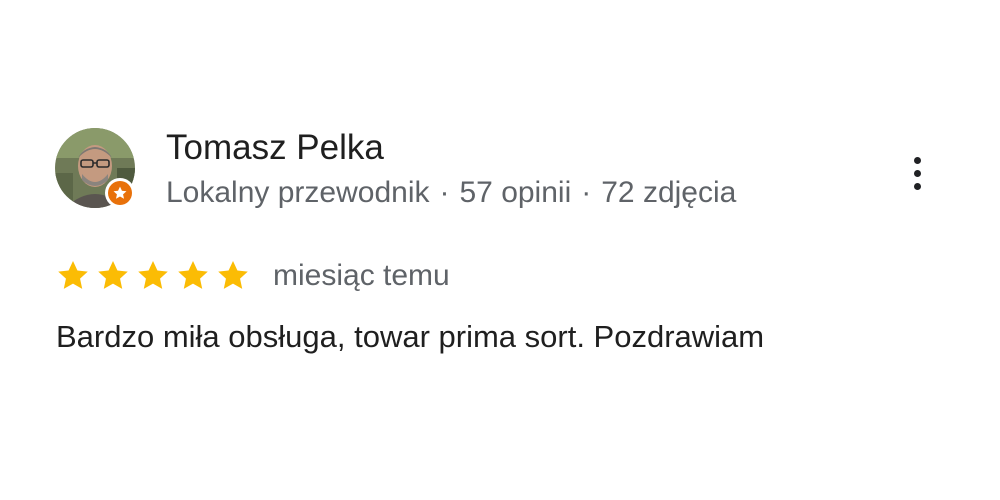 The height and width of the screenshot is (500, 1000). What do you see at coordinates (361, 275) in the screenshot?
I see `review-time: miesiąc temu` at bounding box center [361, 275].